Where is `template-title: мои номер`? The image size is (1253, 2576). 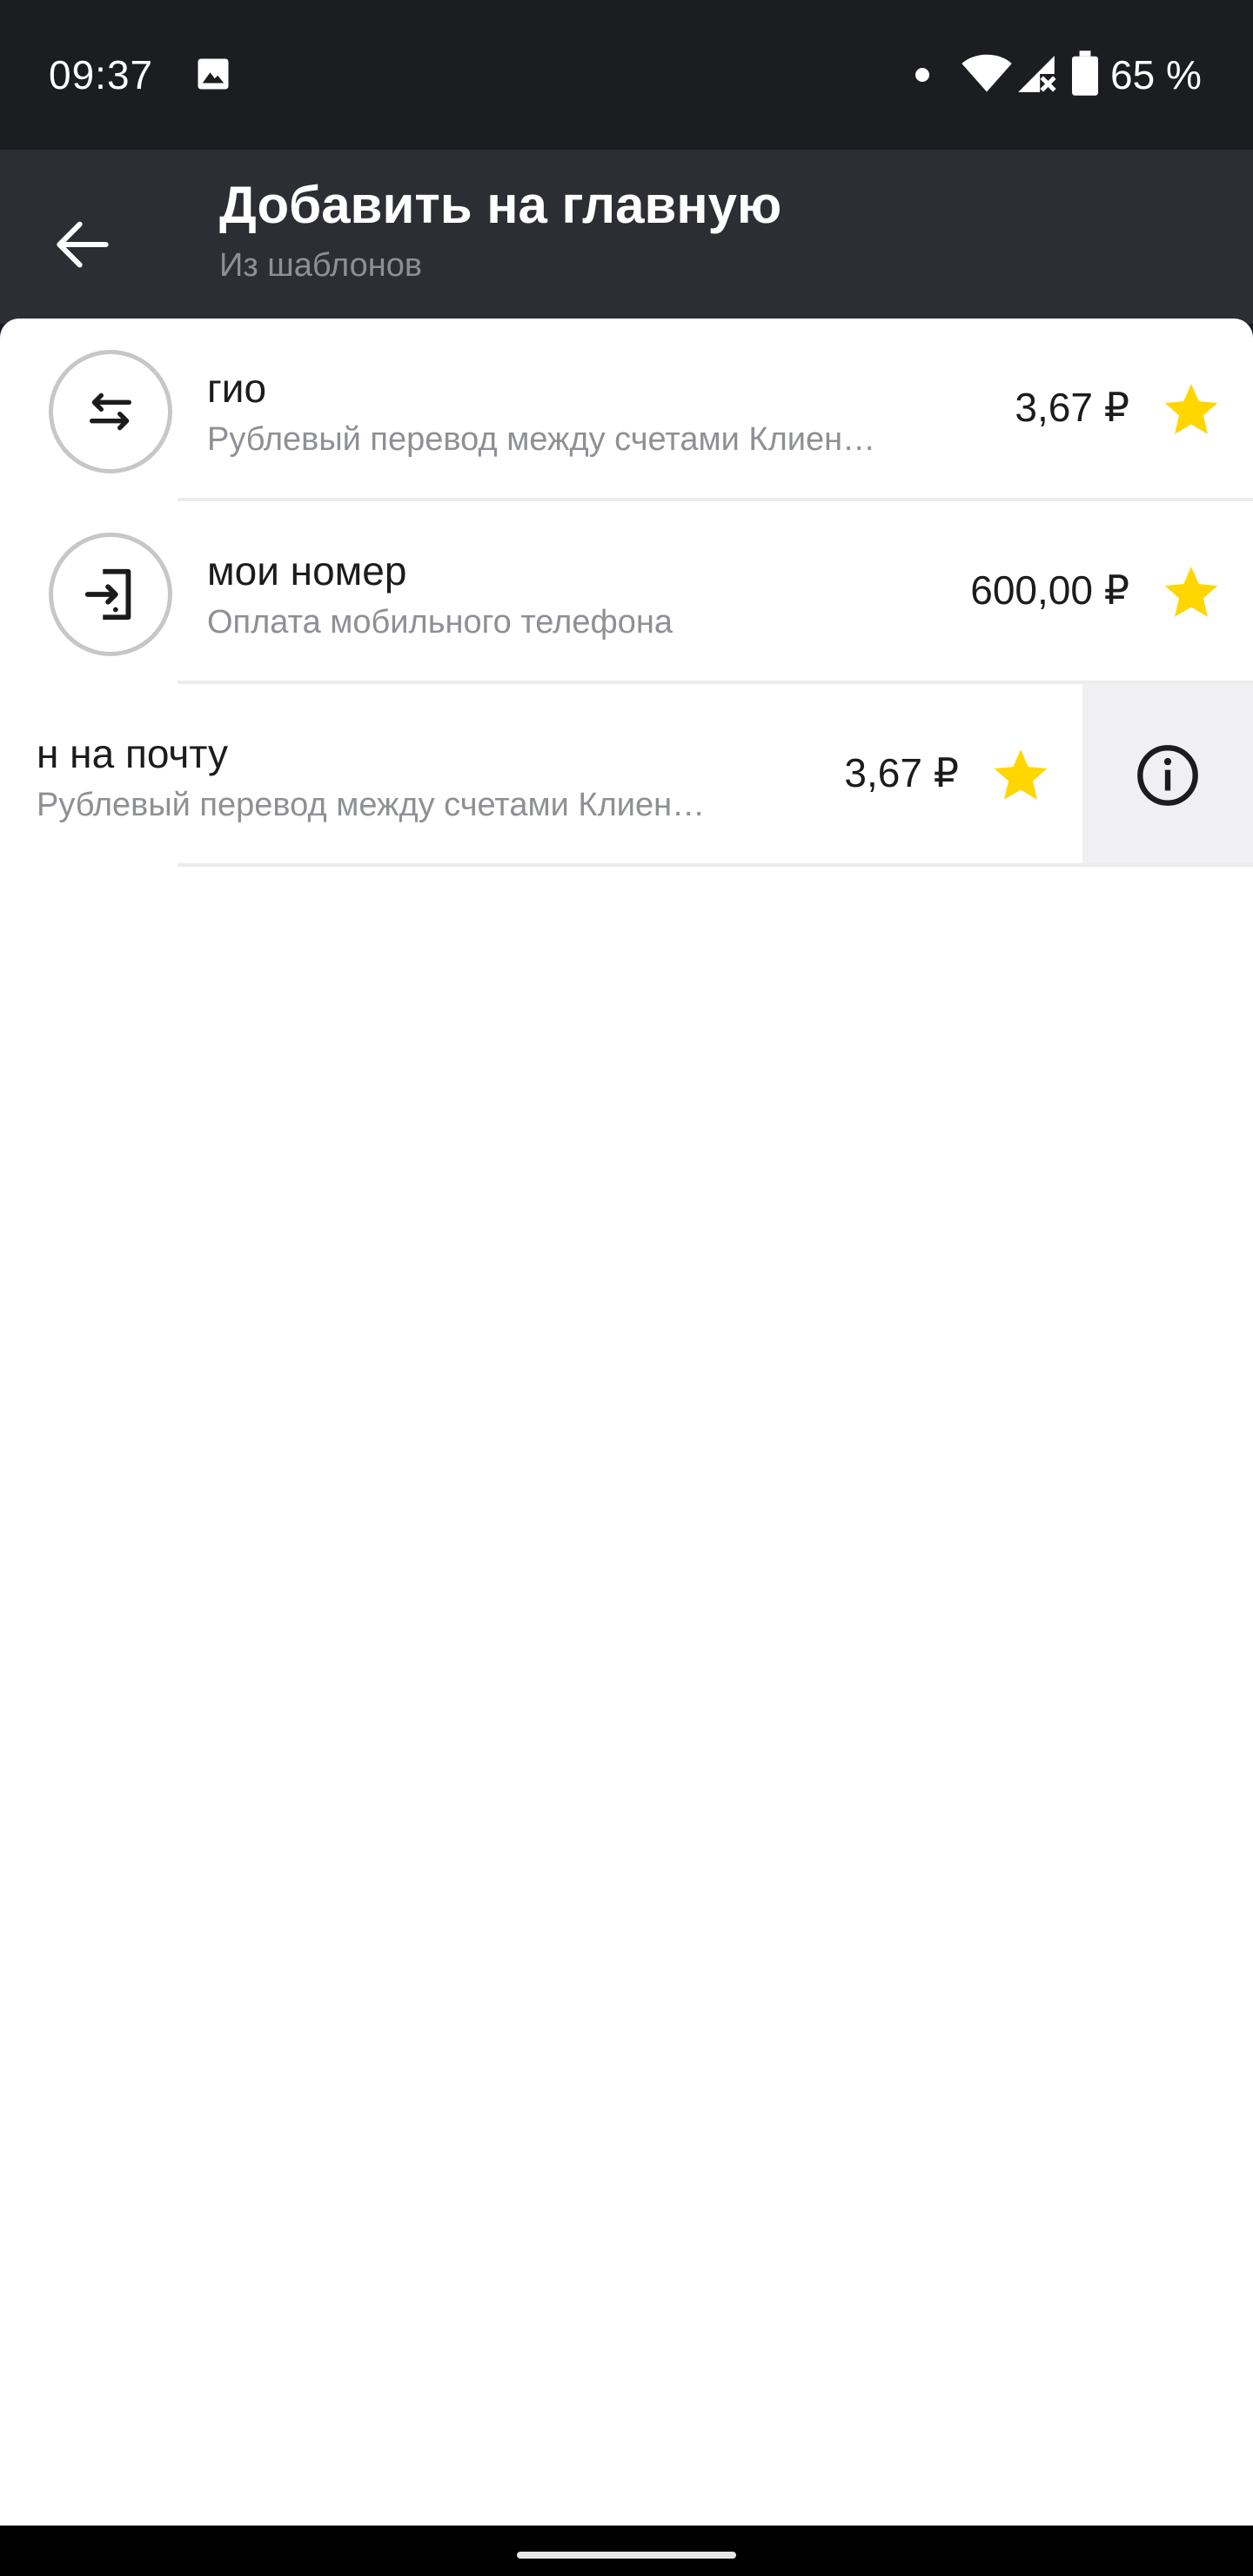 template-title: мои номер is located at coordinates (307, 571).